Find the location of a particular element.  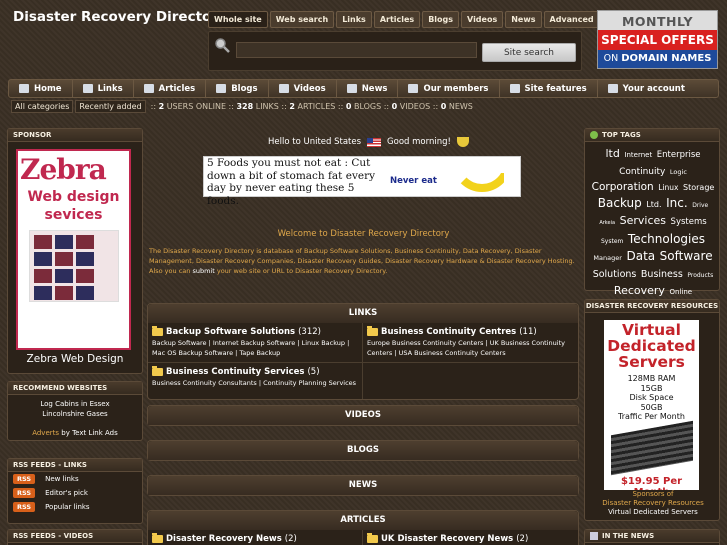

server-image is located at coordinates (651, 447).